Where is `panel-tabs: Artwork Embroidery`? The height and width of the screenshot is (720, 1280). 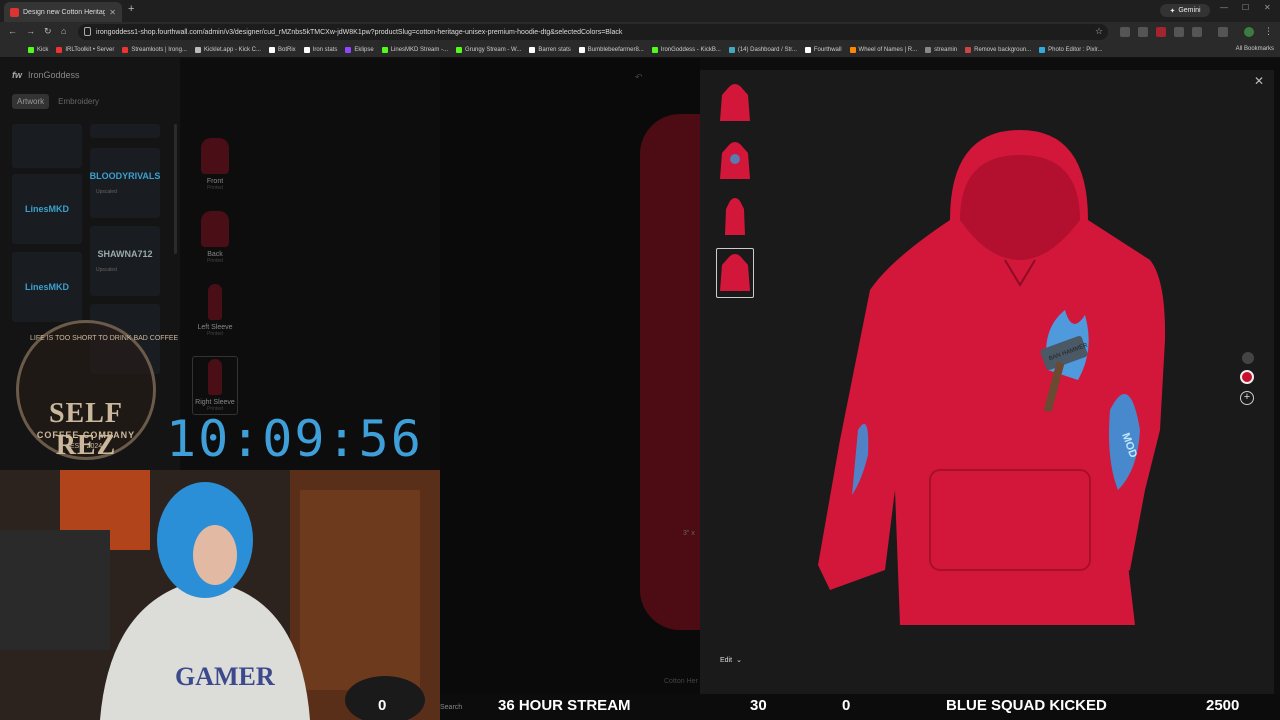 panel-tabs: Artwork Embroidery is located at coordinates (58, 101).